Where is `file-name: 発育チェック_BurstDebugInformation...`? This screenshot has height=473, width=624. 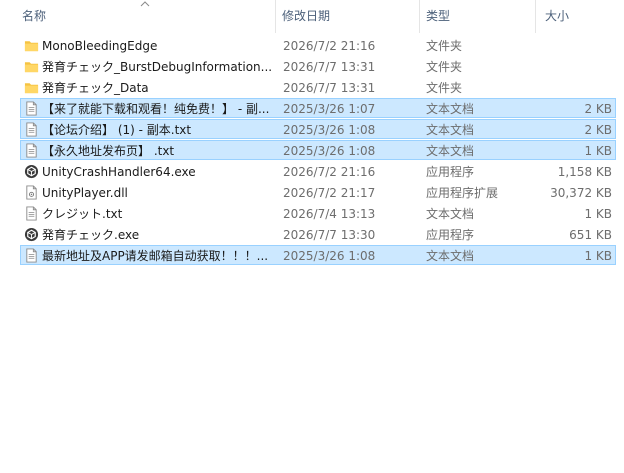
file-name: 発育チェック_BurstDebugInformation... is located at coordinates (157, 67).